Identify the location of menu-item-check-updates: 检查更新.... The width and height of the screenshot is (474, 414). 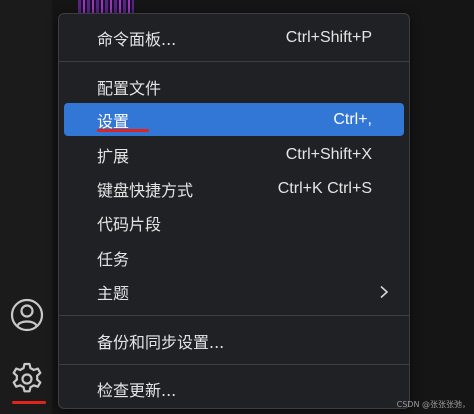
(234, 388).